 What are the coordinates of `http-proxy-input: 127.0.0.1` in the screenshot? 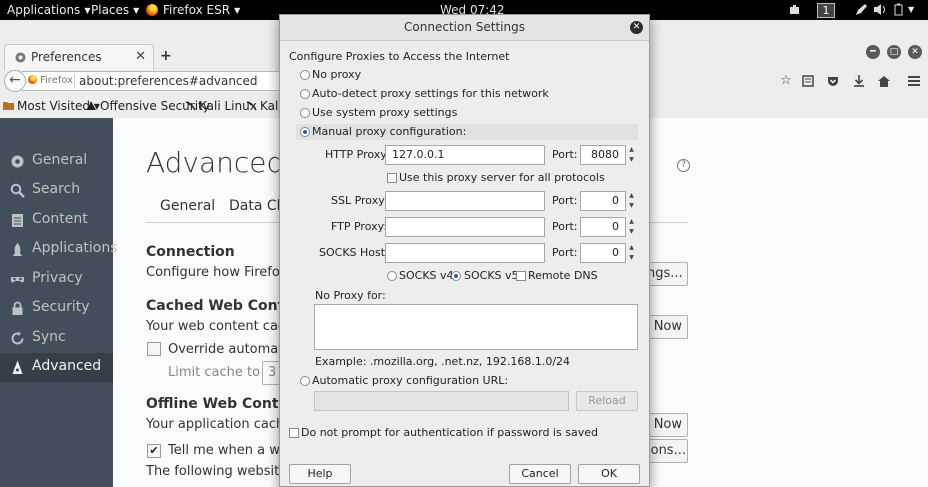 It's located at (465, 155).